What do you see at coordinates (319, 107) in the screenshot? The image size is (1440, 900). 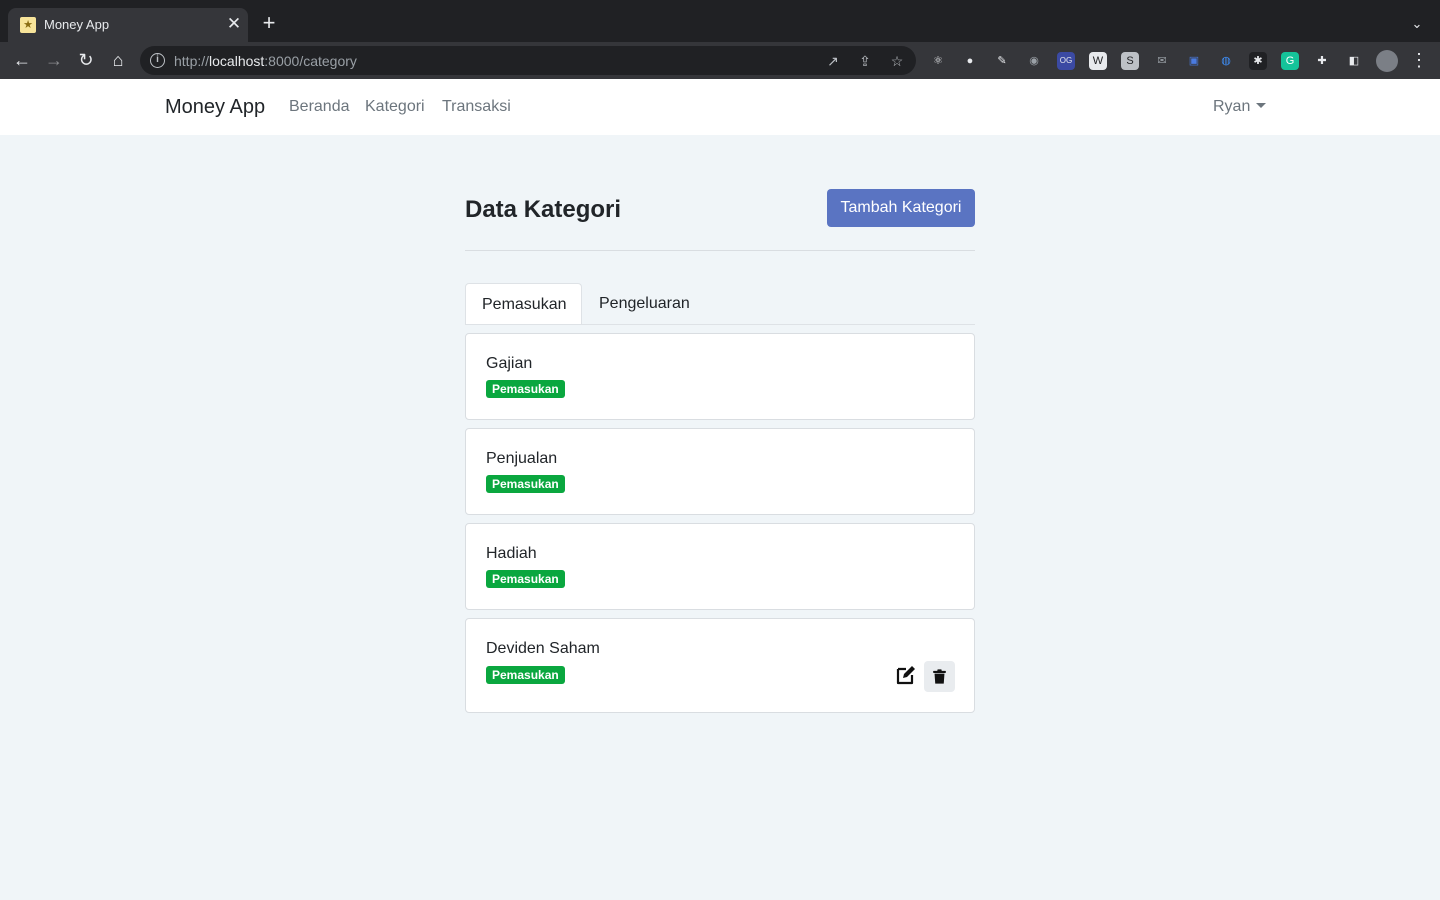 I see `nav-link-beranda: Beranda` at bounding box center [319, 107].